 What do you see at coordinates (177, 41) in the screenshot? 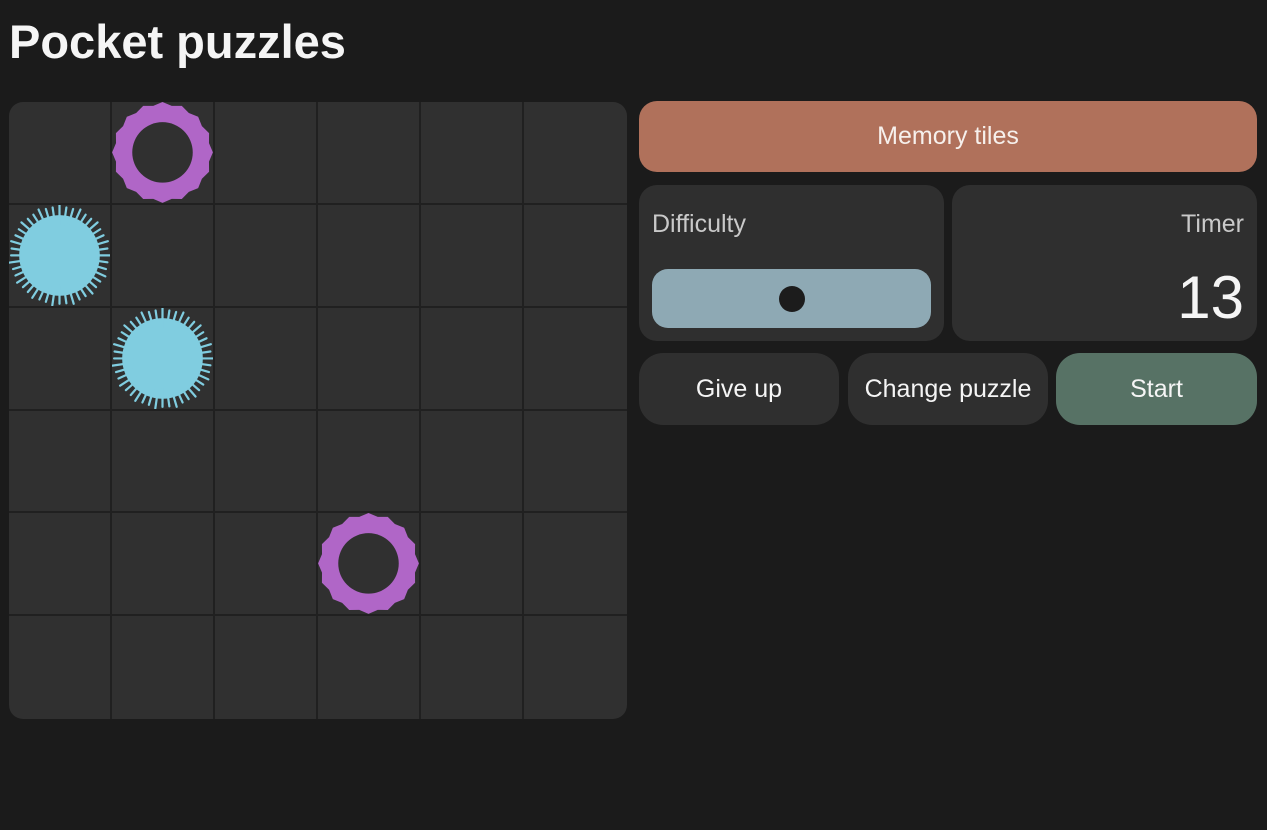
I see `page-title: Pocket puzzles` at bounding box center [177, 41].